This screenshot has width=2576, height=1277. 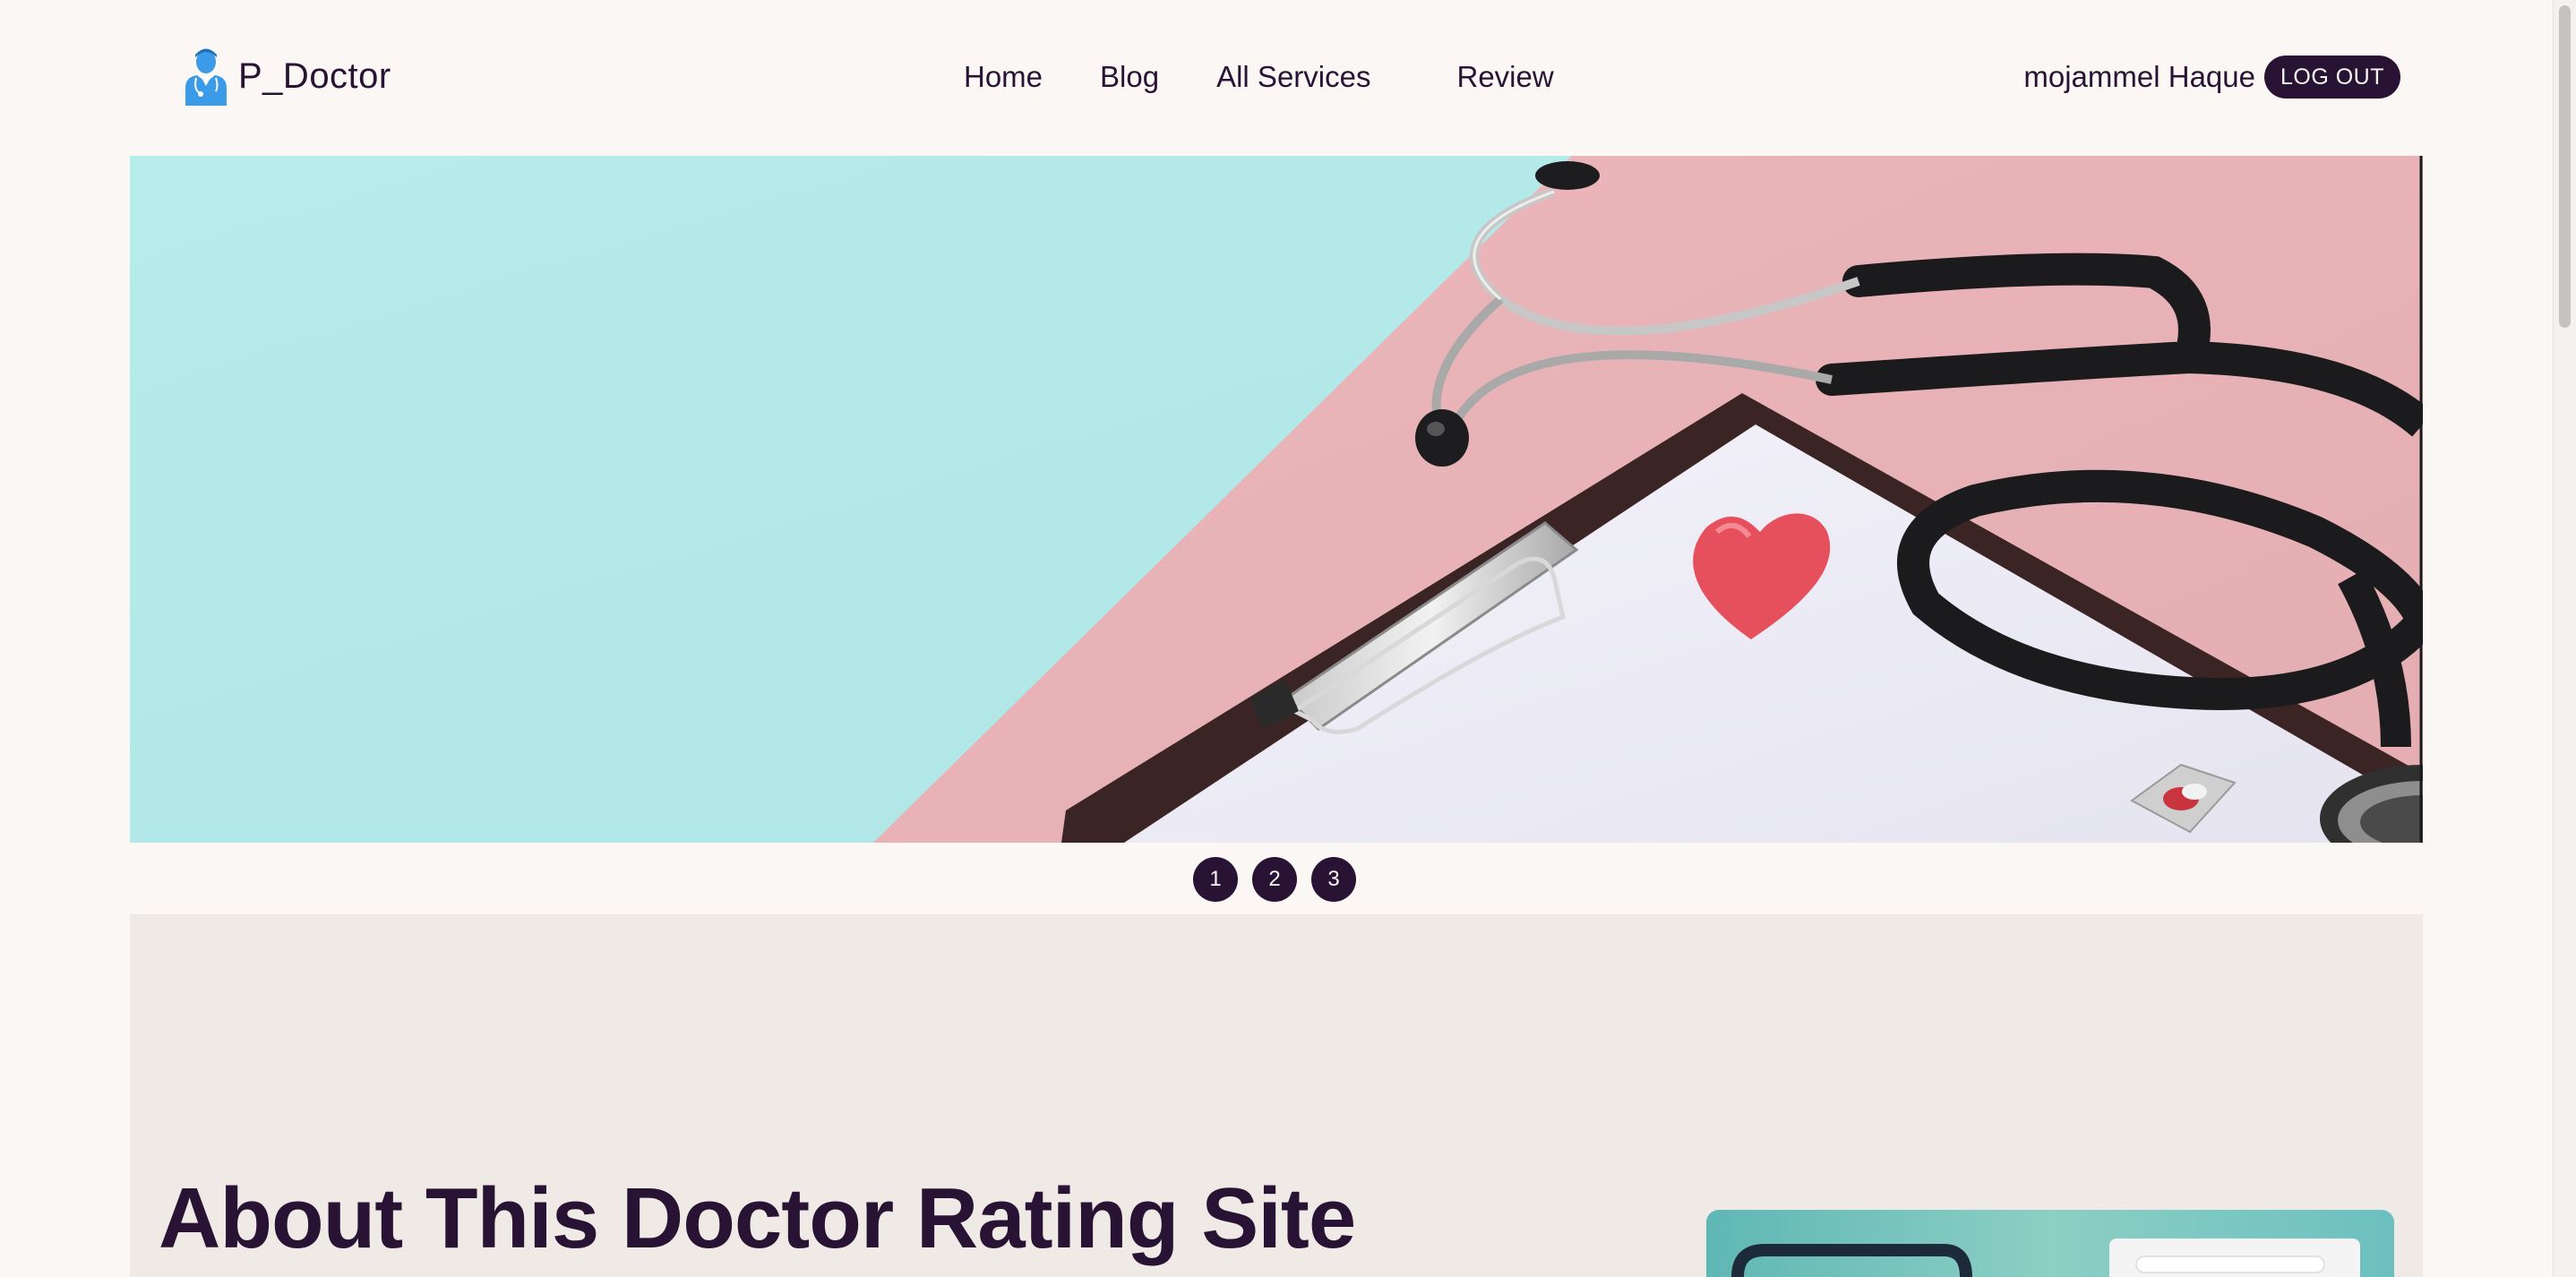 What do you see at coordinates (1215, 880) in the screenshot?
I see `carousel-dot-1: 1` at bounding box center [1215, 880].